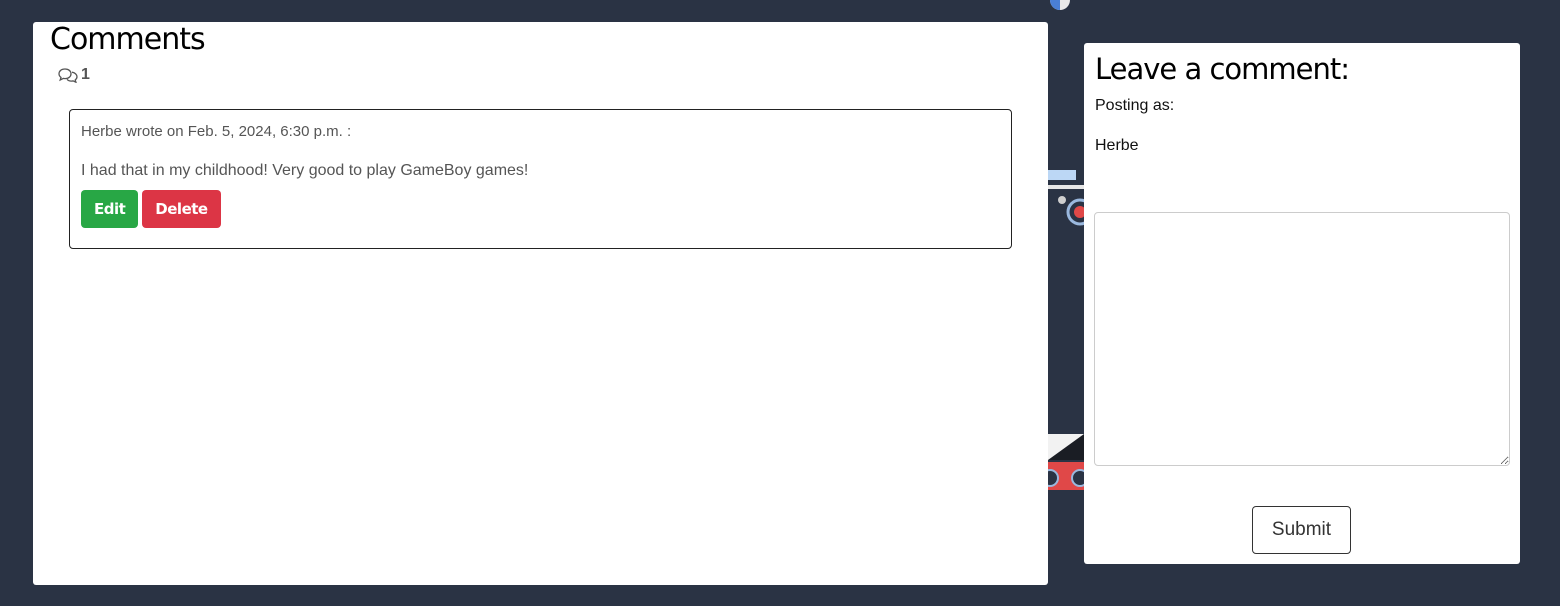 The width and height of the screenshot is (1560, 606). I want to click on comment-meta: Herbe wrote on Feb. 5, 2024, 6:30 p.m. :, so click(216, 131).